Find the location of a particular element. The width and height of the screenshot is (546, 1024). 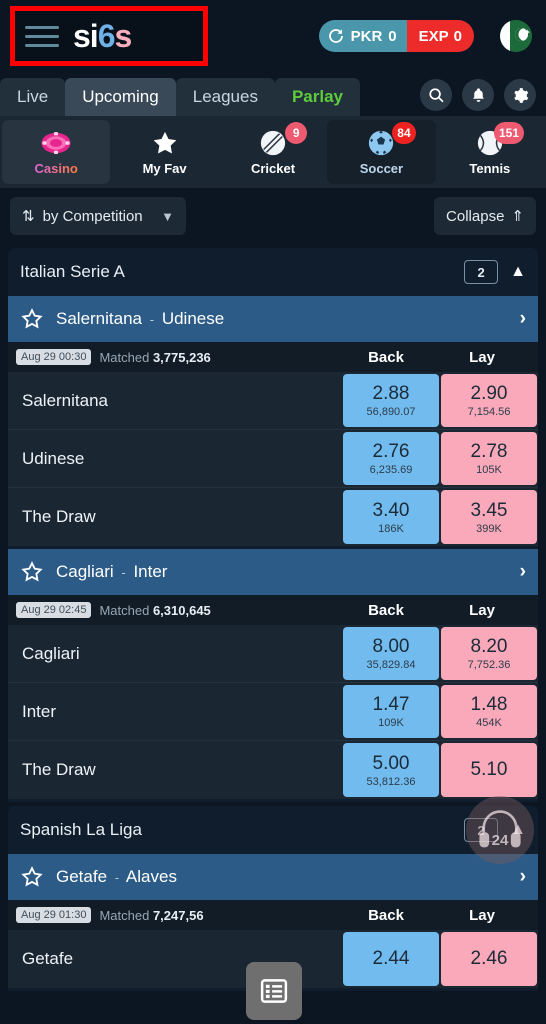

sort-label: by Competition is located at coordinates (92, 216).